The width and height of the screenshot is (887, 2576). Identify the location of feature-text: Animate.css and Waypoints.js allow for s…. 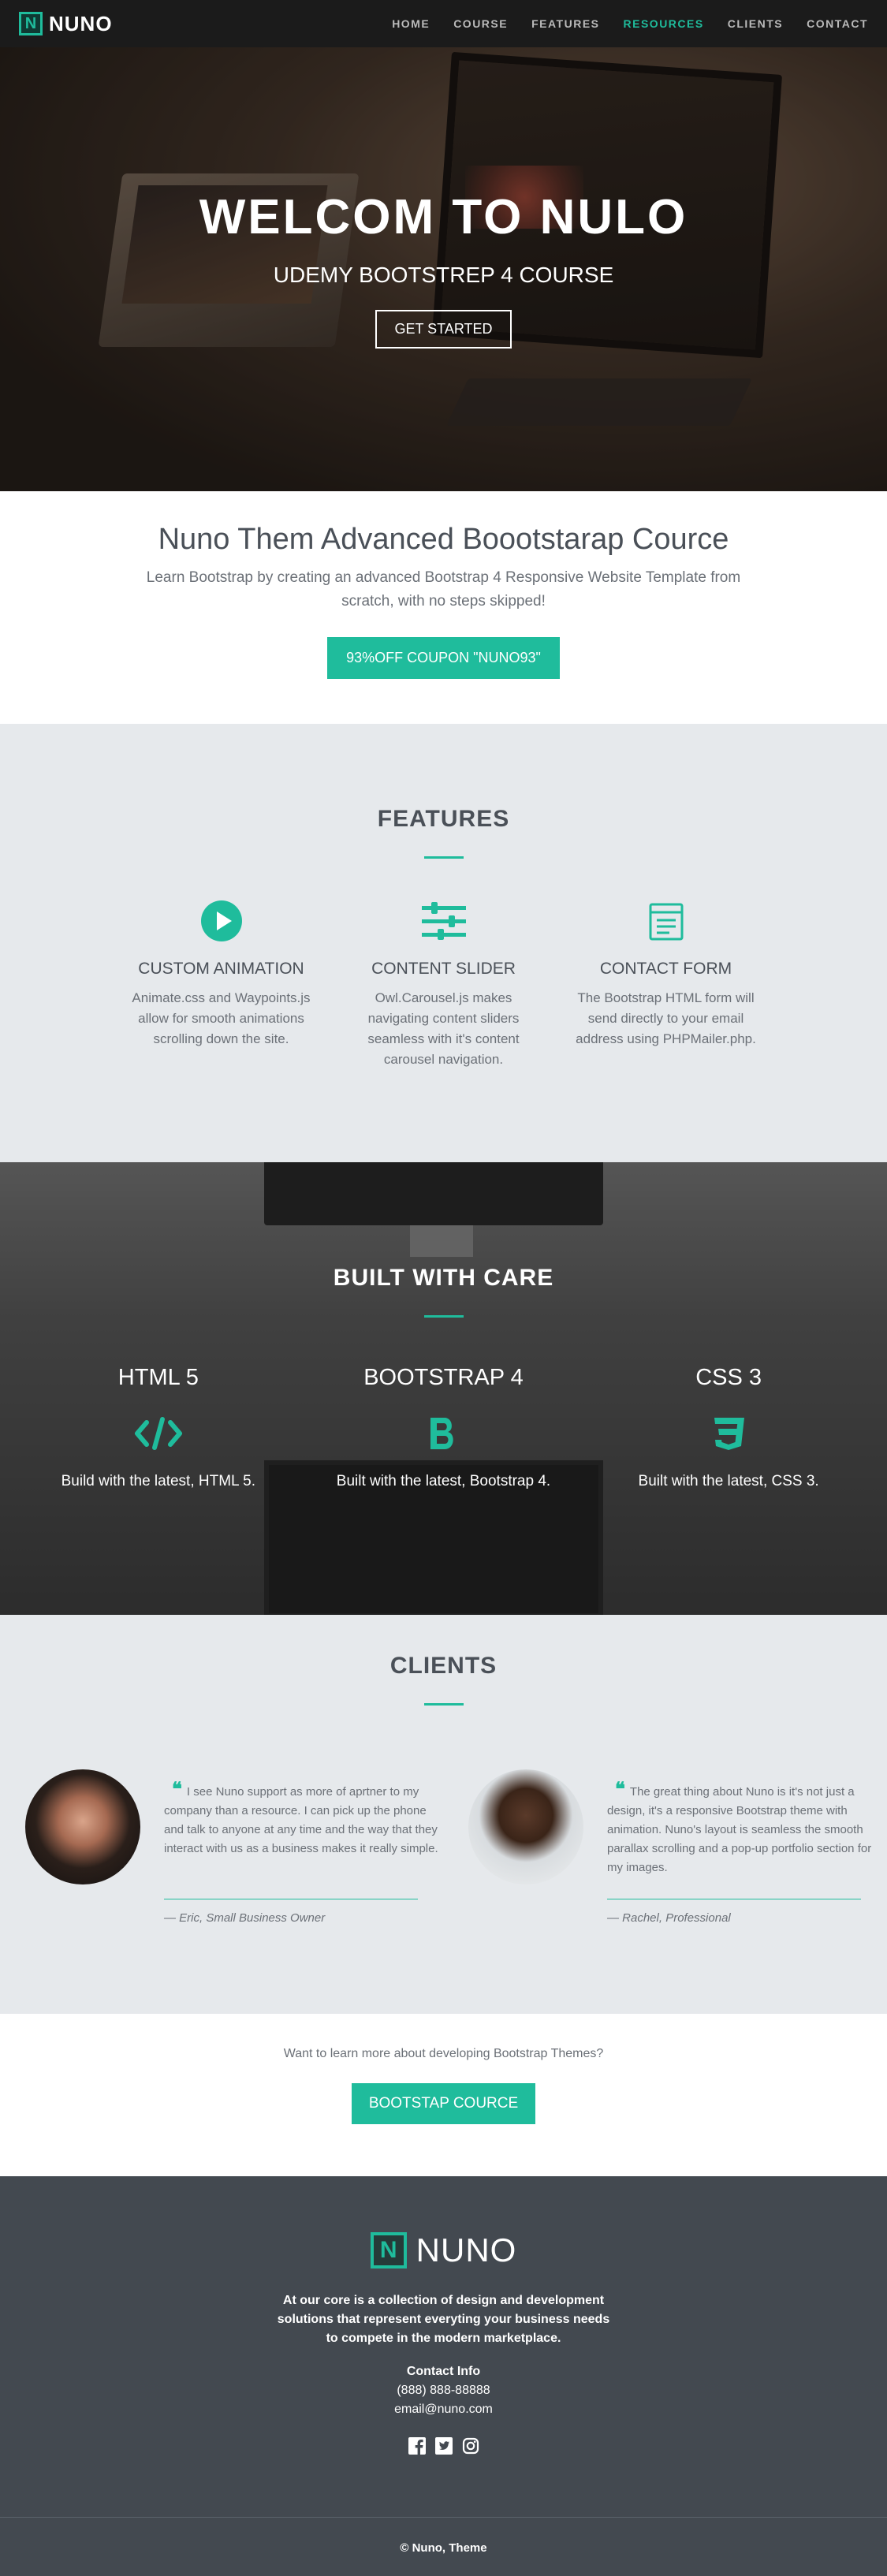
(221, 1018).